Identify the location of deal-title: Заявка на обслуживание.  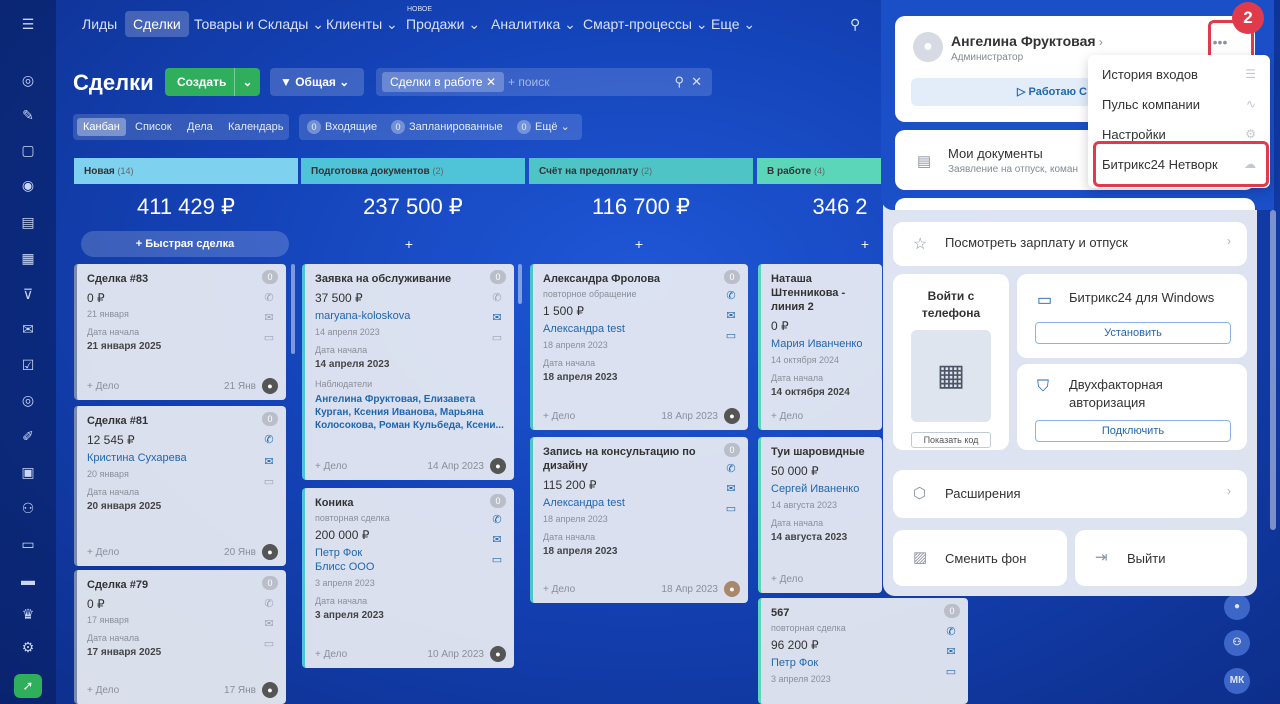
(409, 279).